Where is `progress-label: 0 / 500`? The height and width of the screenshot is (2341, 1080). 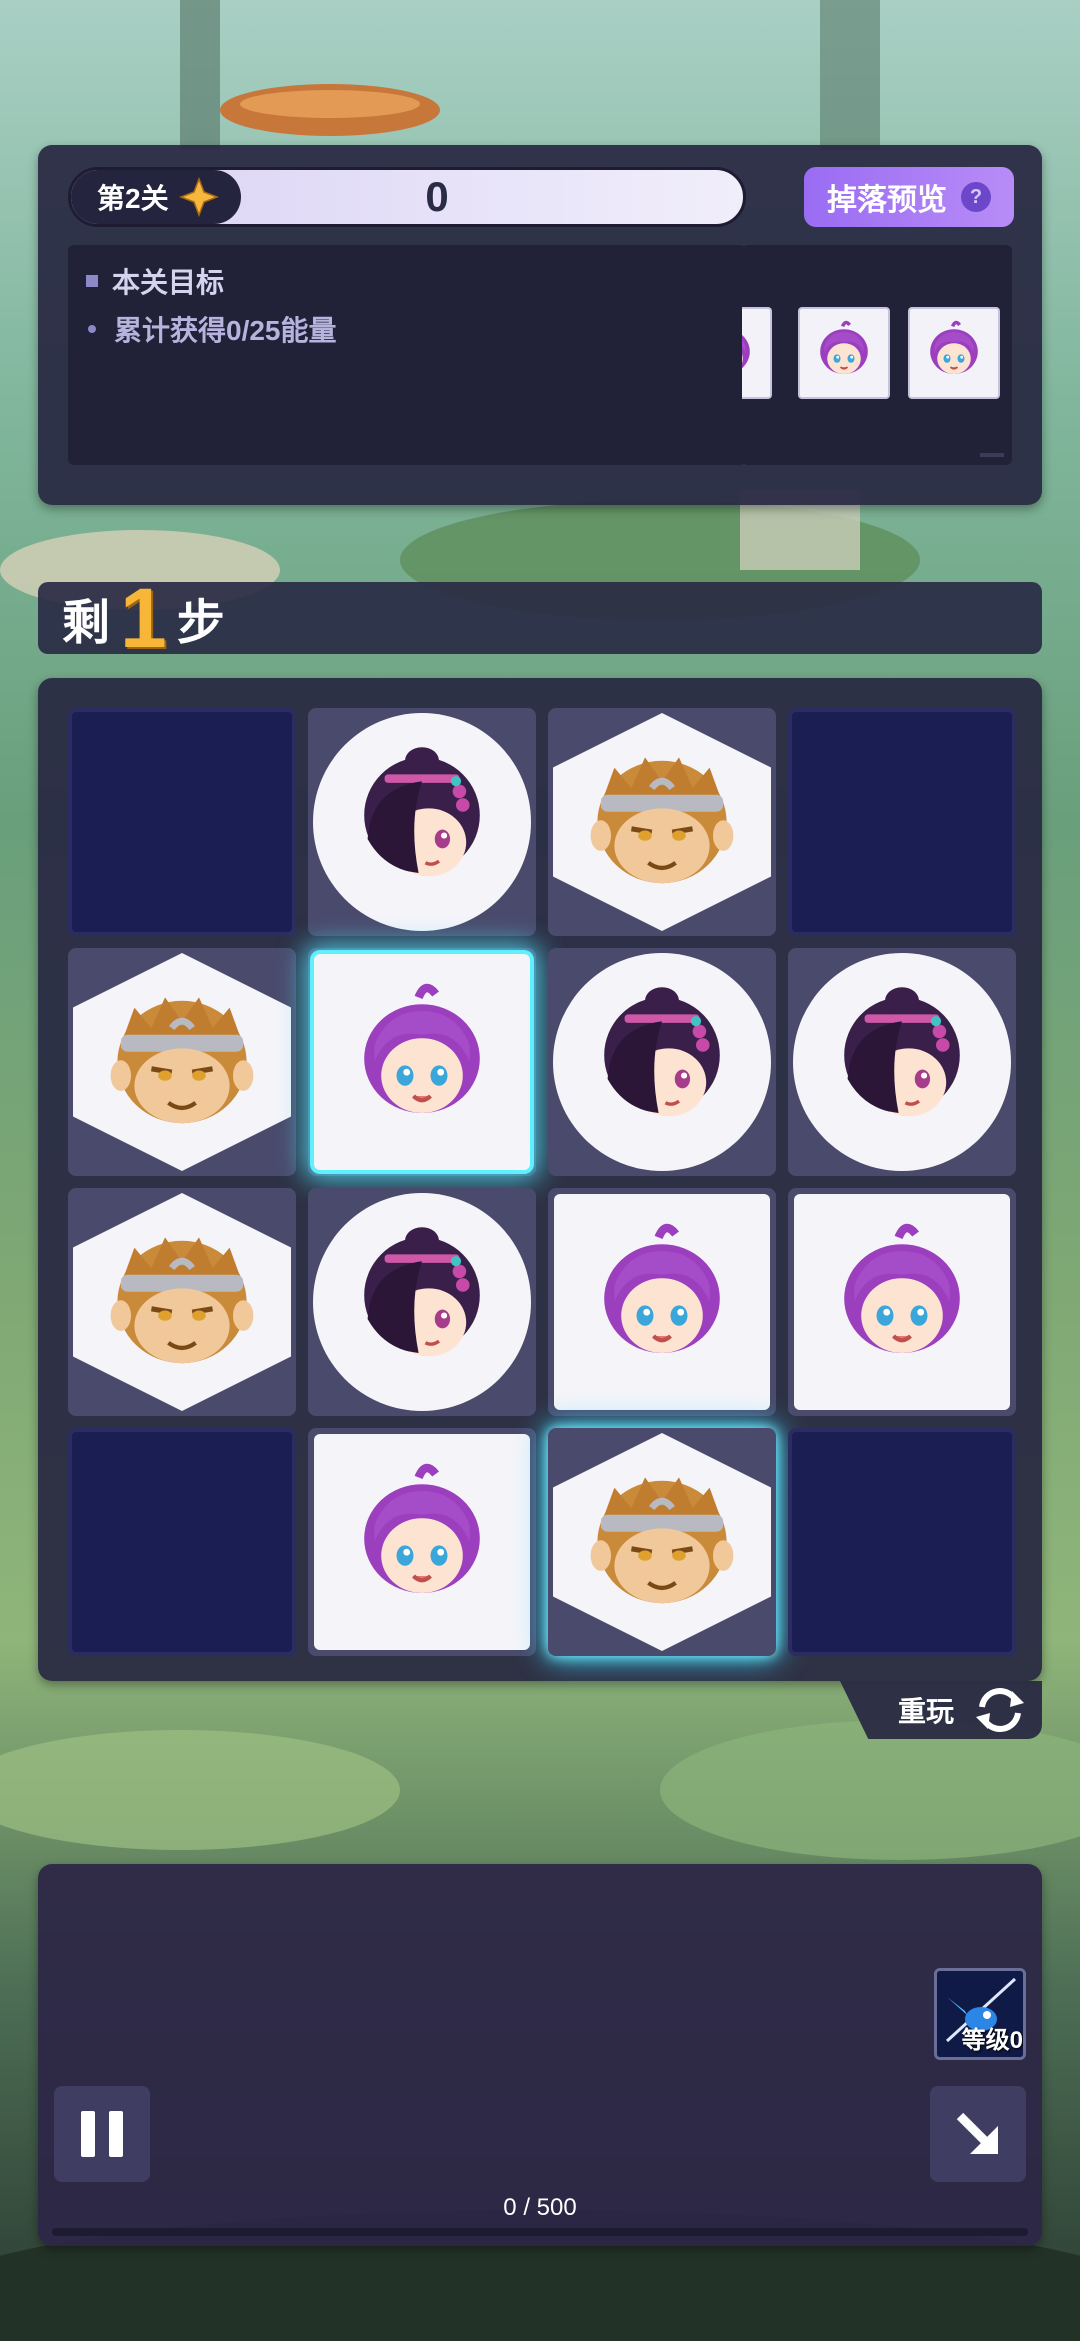
progress-label: 0 / 500 is located at coordinates (540, 2207).